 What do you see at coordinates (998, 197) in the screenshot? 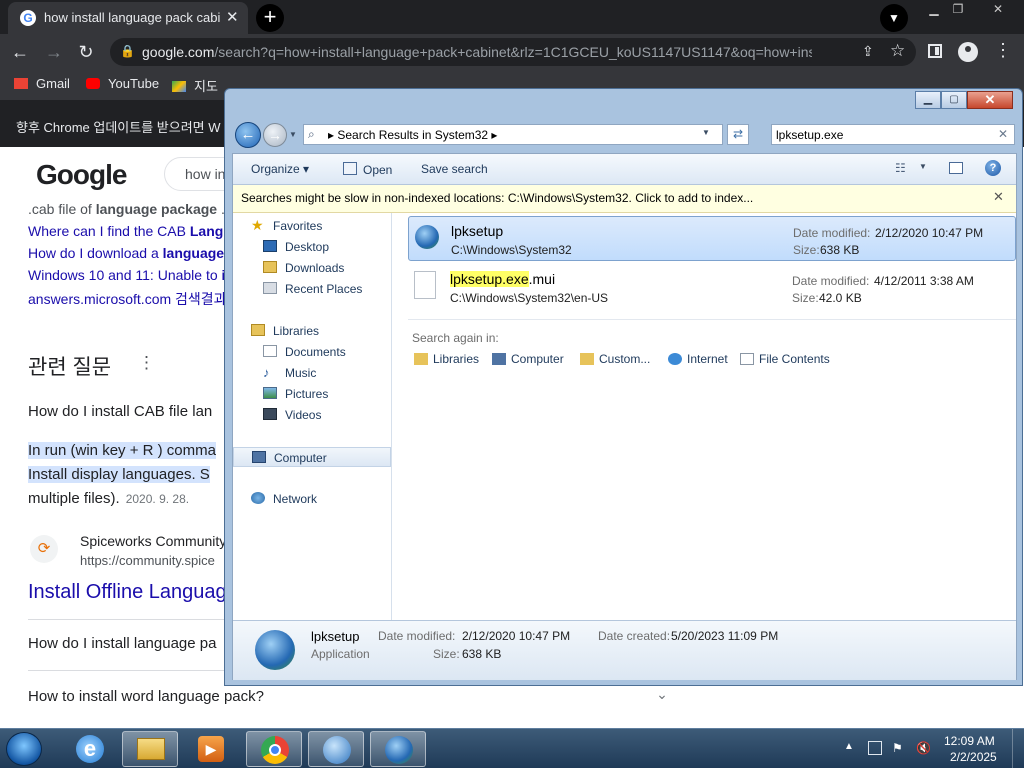
I see `infobar-close-icon: ✕` at bounding box center [998, 197].